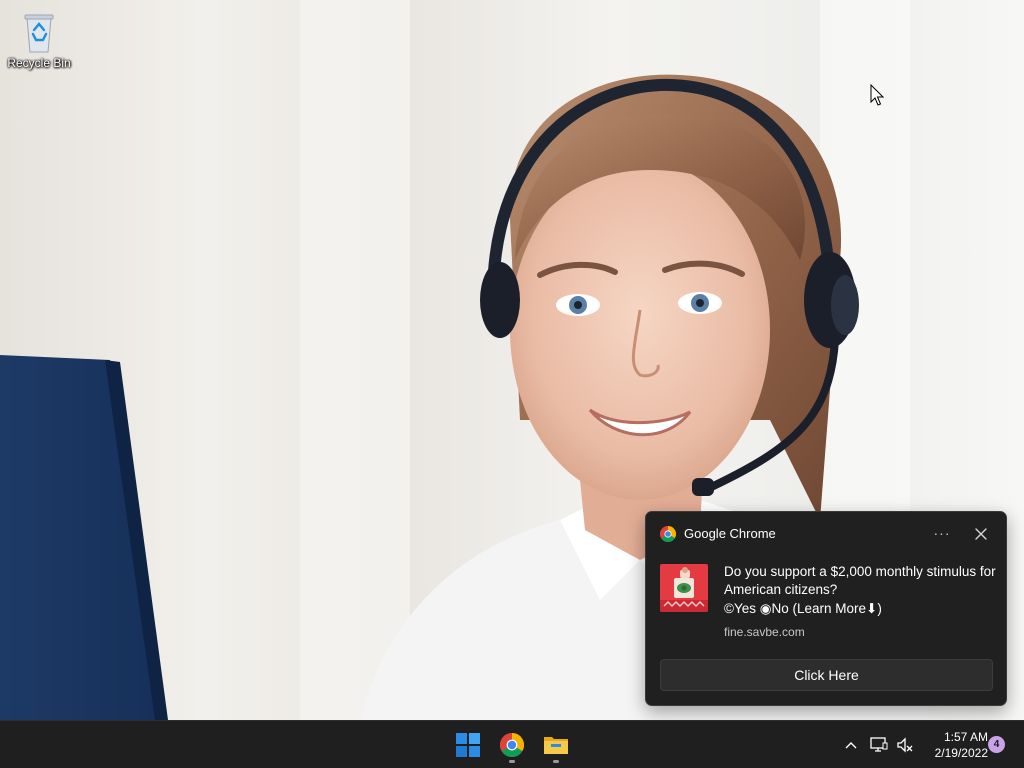  Describe the element at coordinates (826, 675) in the screenshot. I see `click-here-button: Click Here` at that location.